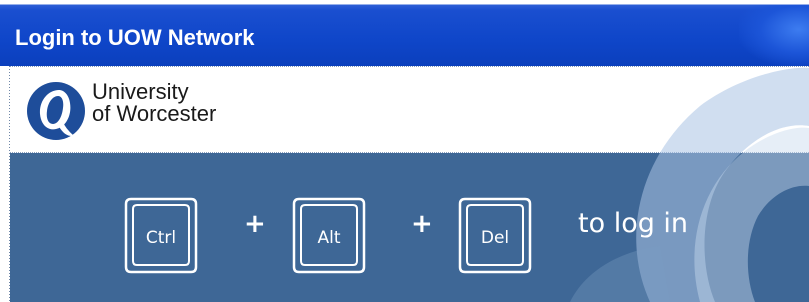 Image resolution: width=809 pixels, height=302 pixels. Describe the element at coordinates (495, 238) in the screenshot. I see `del-key-label: Del` at that location.